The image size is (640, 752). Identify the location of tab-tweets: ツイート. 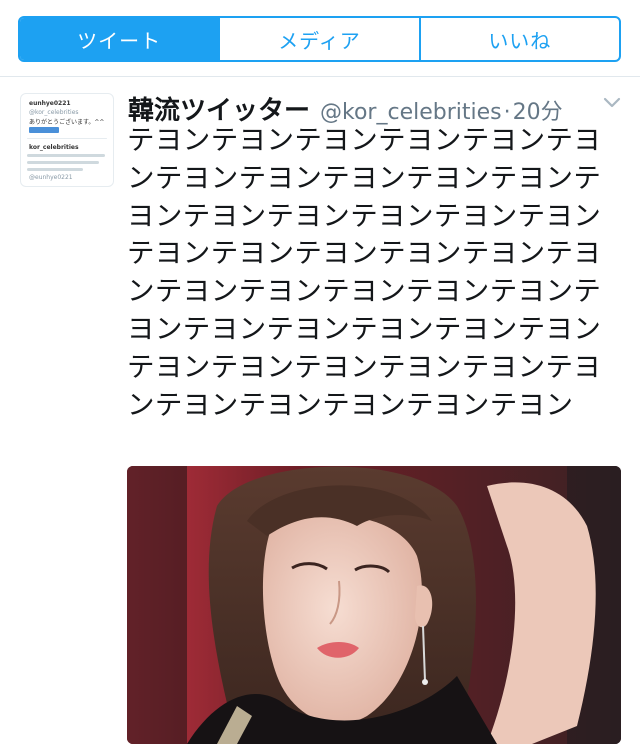
(119, 39).